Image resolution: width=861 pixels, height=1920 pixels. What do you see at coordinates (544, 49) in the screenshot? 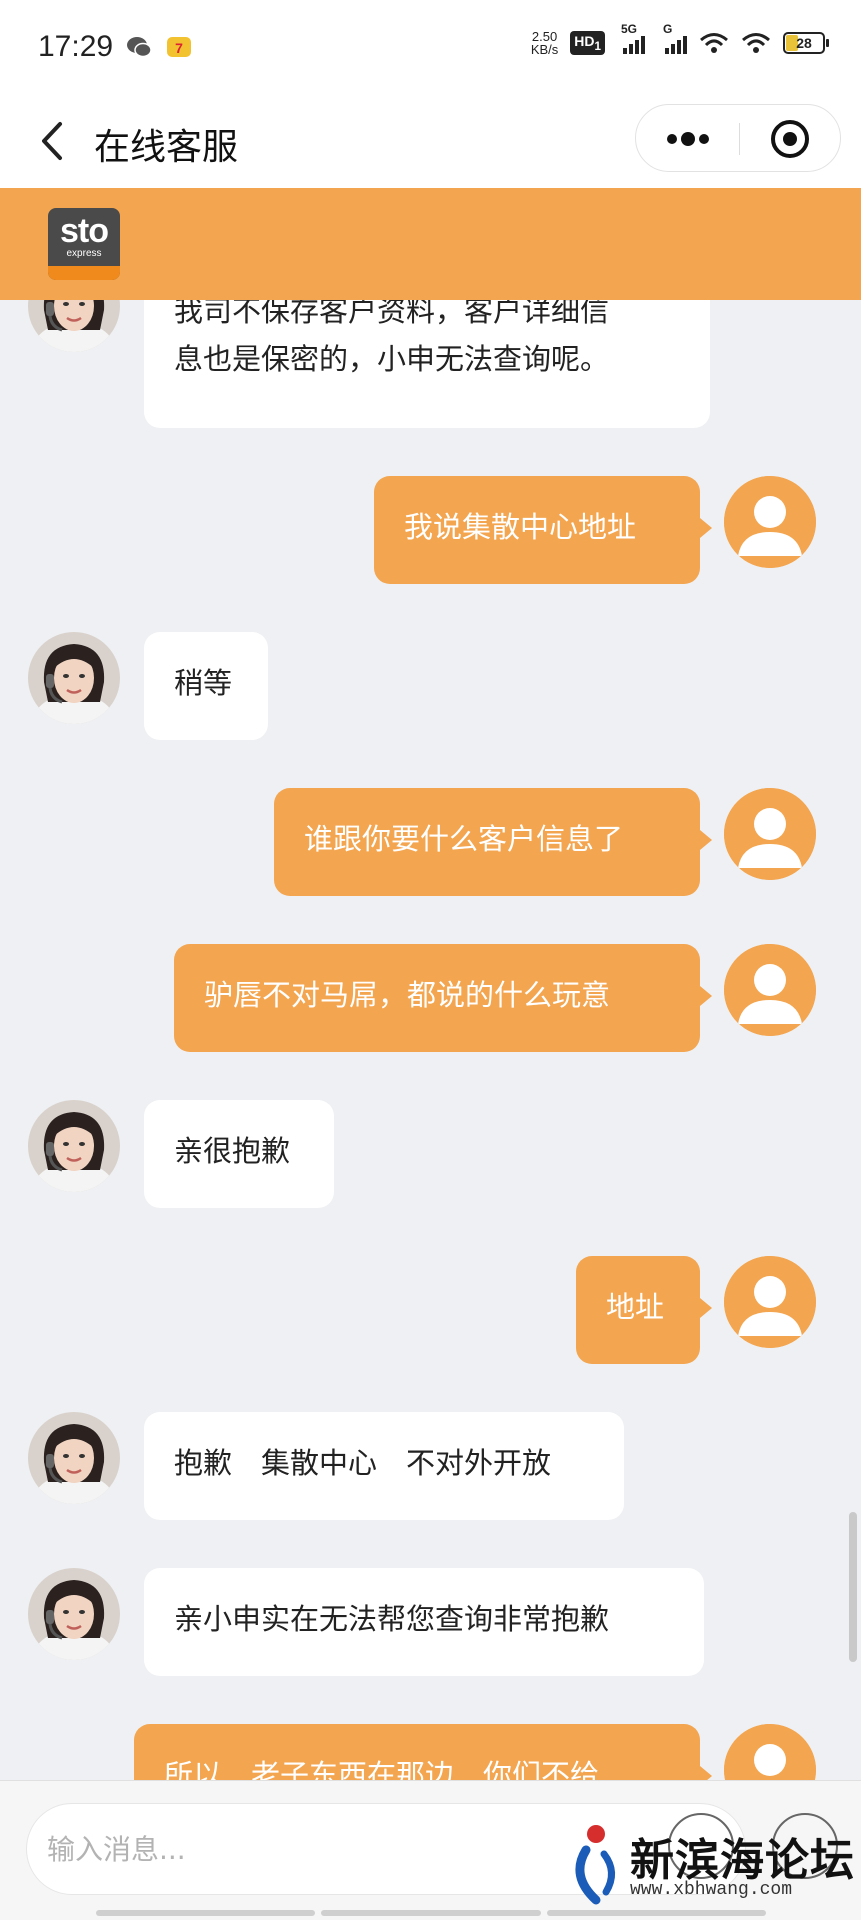
I see `net-speed-unit: KB/s` at bounding box center [544, 49].